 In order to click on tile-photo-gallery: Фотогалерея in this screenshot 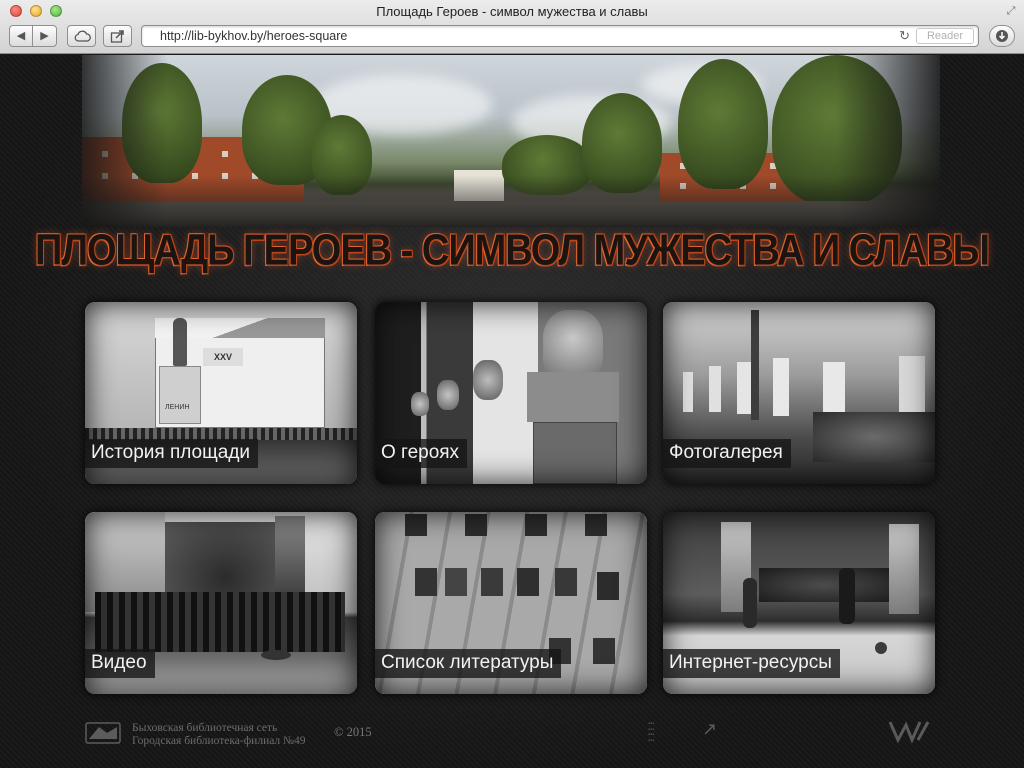, I will do `click(799, 393)`.